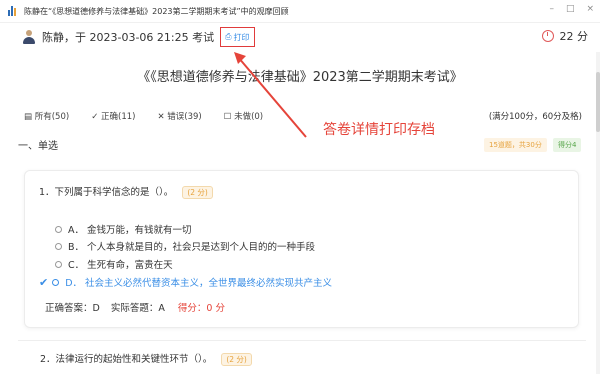  I want to click on option-d: ✔ D． 社会主义必然代替资本主义，全世界最终必然实现共产主义, so click(186, 282).